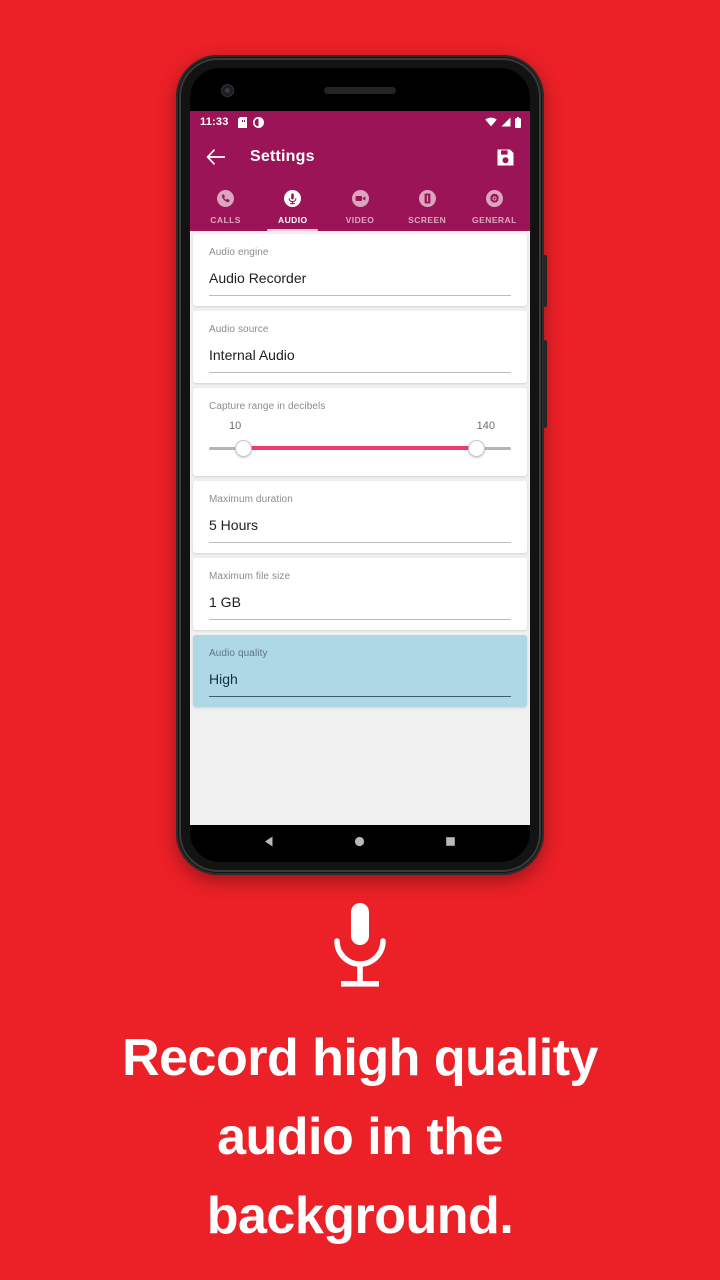  Describe the element at coordinates (491, 122) in the screenshot. I see `wifi-icon` at that location.